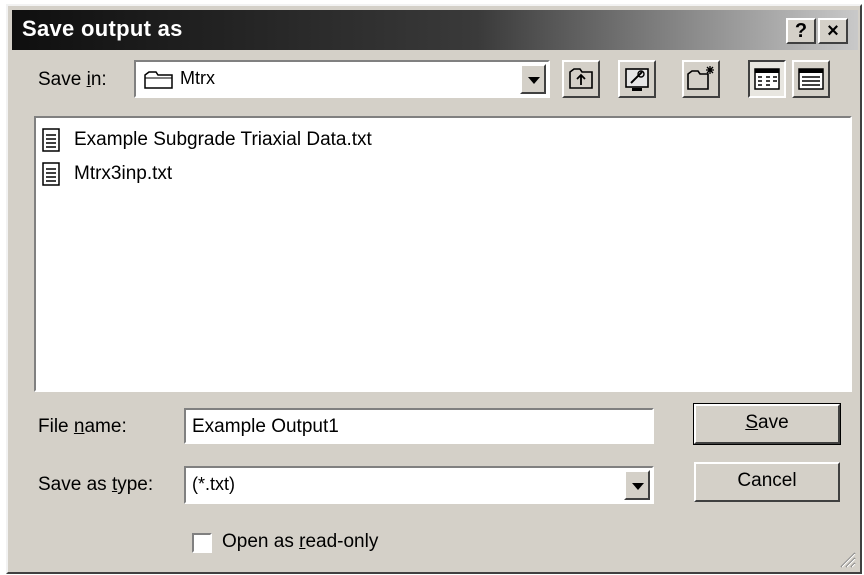 This screenshot has height=575, width=864. What do you see at coordinates (197, 78) in the screenshot?
I see `save-in-value: Mtrx` at bounding box center [197, 78].